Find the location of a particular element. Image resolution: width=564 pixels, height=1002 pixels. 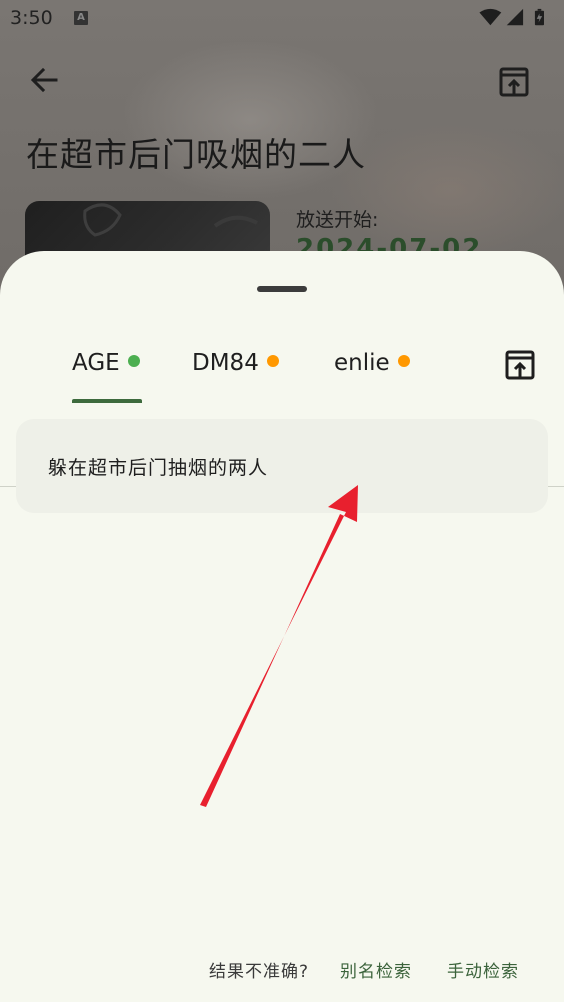

airing-label: 放送开始: is located at coordinates (337, 220).